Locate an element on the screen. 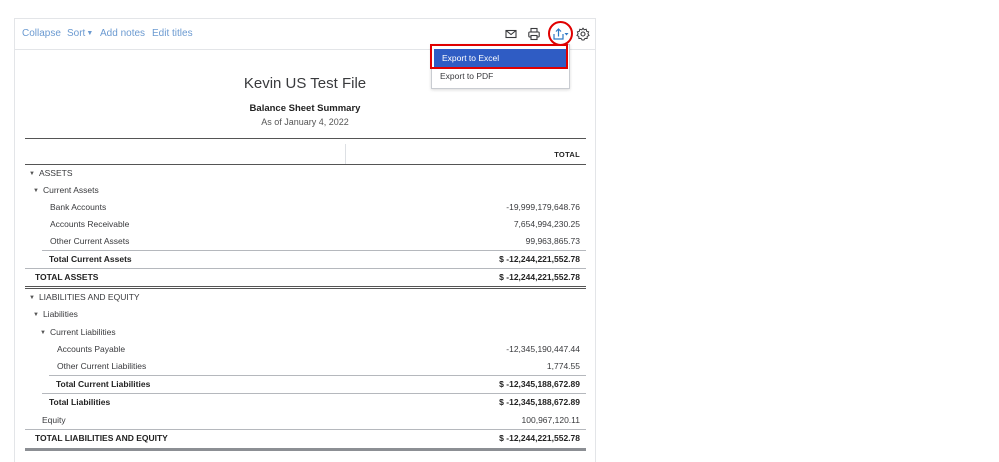 The height and width of the screenshot is (462, 999). row-label: Total Current Liabilities is located at coordinates (103, 384).